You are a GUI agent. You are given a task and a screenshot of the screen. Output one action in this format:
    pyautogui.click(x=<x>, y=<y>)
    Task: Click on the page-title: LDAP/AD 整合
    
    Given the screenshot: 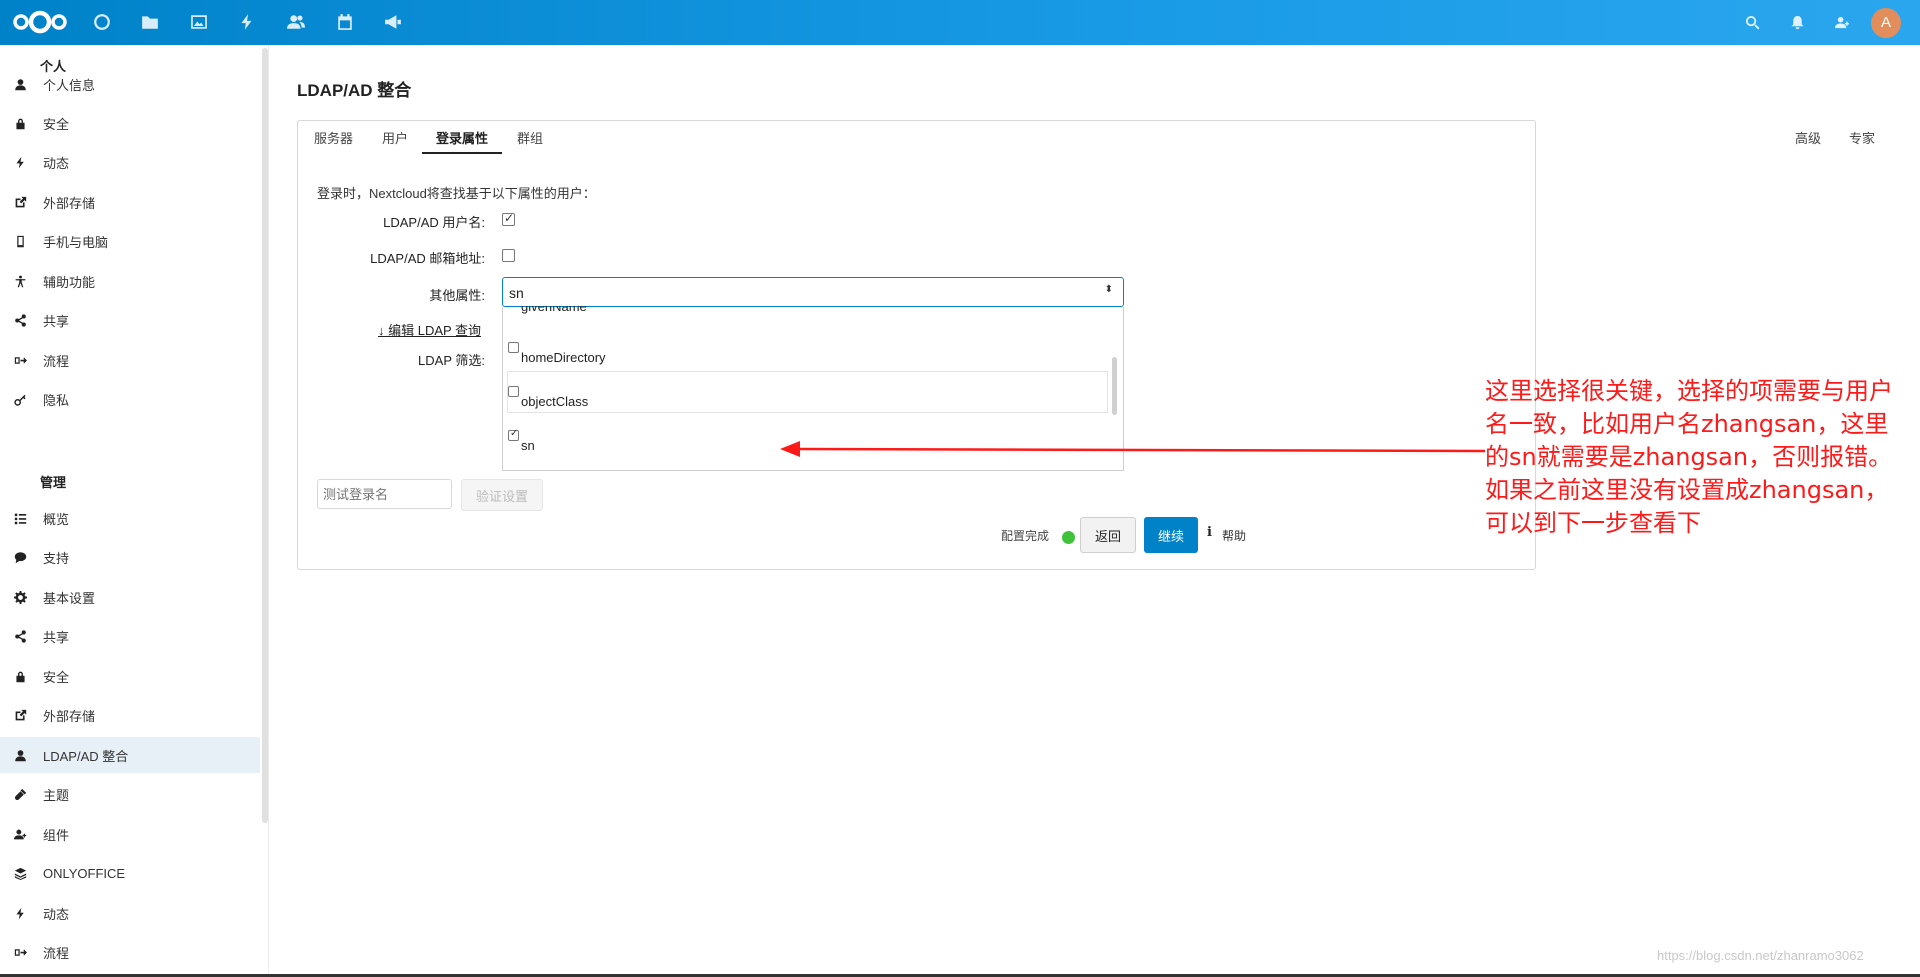 What is the action you would take?
    pyautogui.click(x=354, y=90)
    